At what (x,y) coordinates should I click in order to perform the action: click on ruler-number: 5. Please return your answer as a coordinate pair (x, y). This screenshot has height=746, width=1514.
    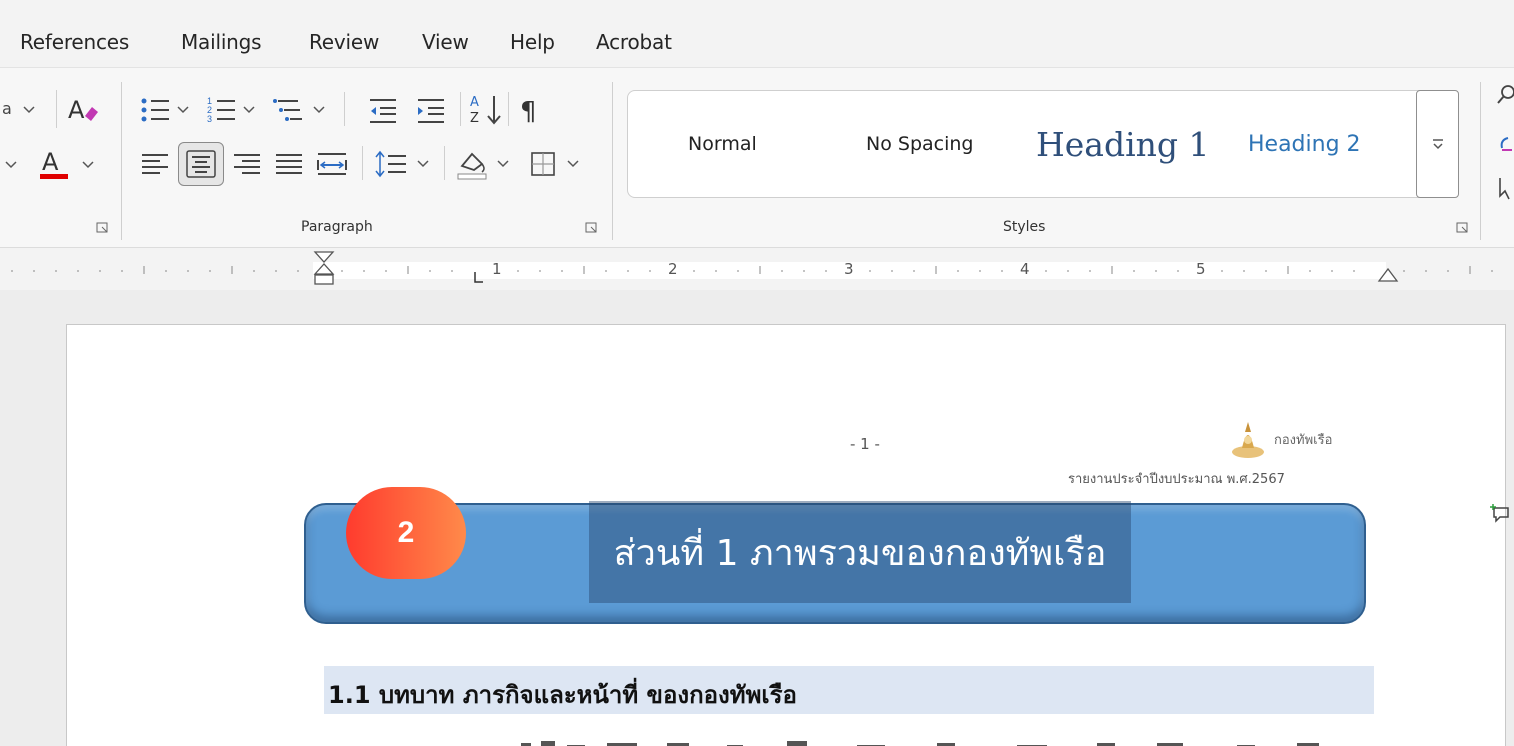
    Looking at the image, I should click on (1201, 269).